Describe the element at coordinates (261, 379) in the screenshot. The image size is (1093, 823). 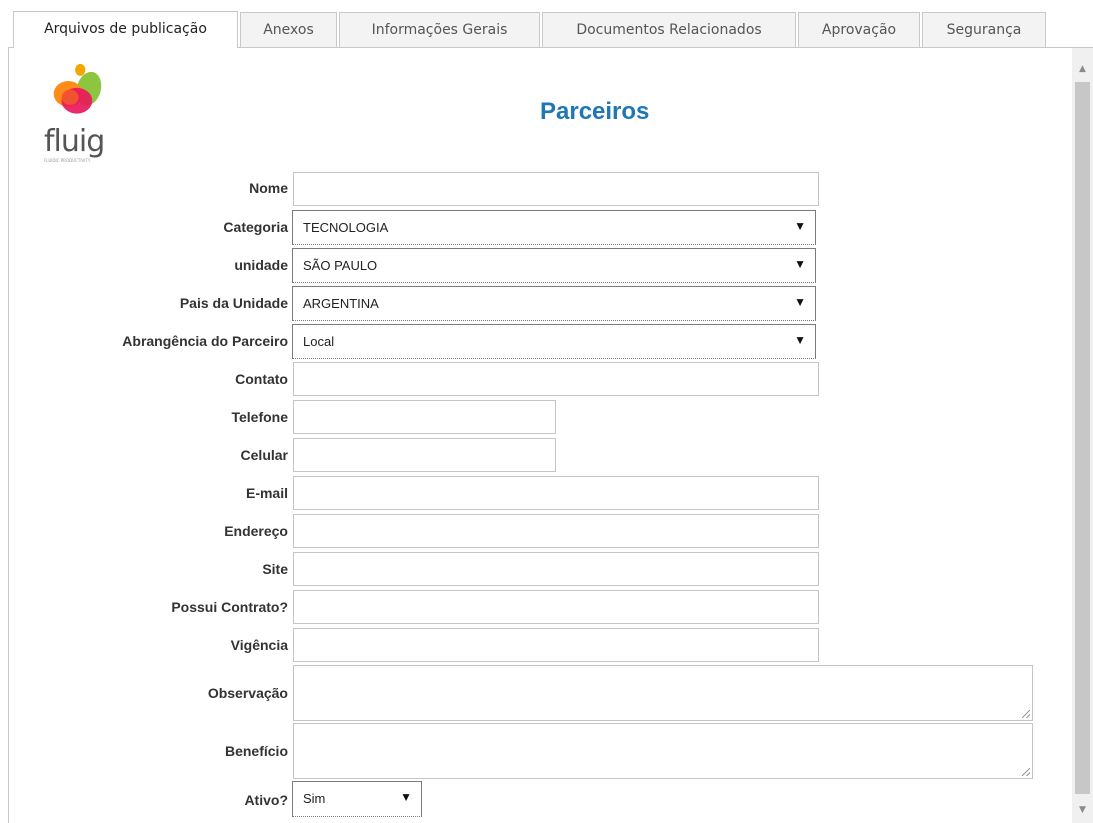
I see `contato-label: Contato` at that location.